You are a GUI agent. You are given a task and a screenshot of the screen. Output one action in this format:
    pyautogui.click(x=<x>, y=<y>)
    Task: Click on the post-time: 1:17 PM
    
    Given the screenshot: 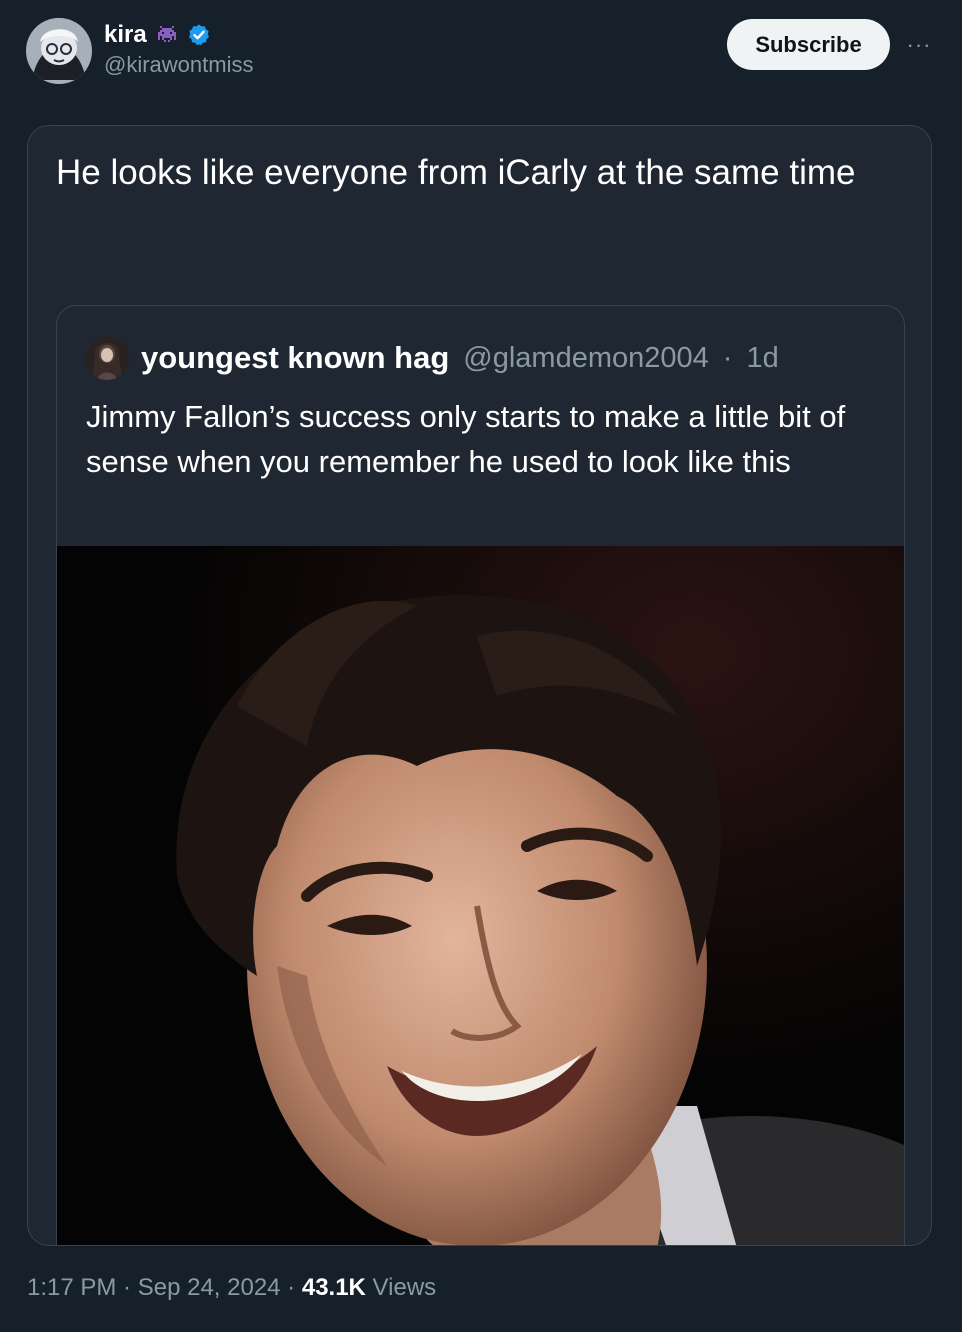 What is the action you would take?
    pyautogui.click(x=71, y=1288)
    